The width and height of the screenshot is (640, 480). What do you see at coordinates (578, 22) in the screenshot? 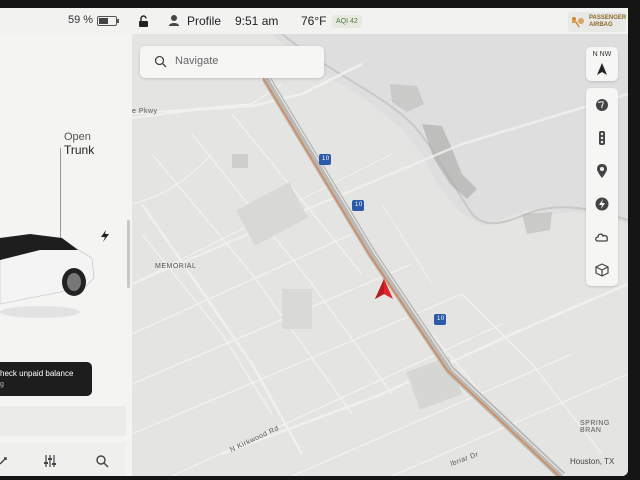
I see `airbag-icon` at bounding box center [578, 22].